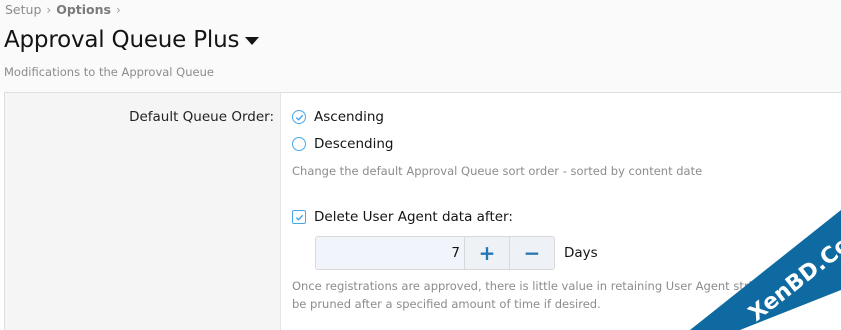 This screenshot has height=330, width=841. What do you see at coordinates (349, 117) in the screenshot?
I see `radio-ascending-label: Ascending` at bounding box center [349, 117].